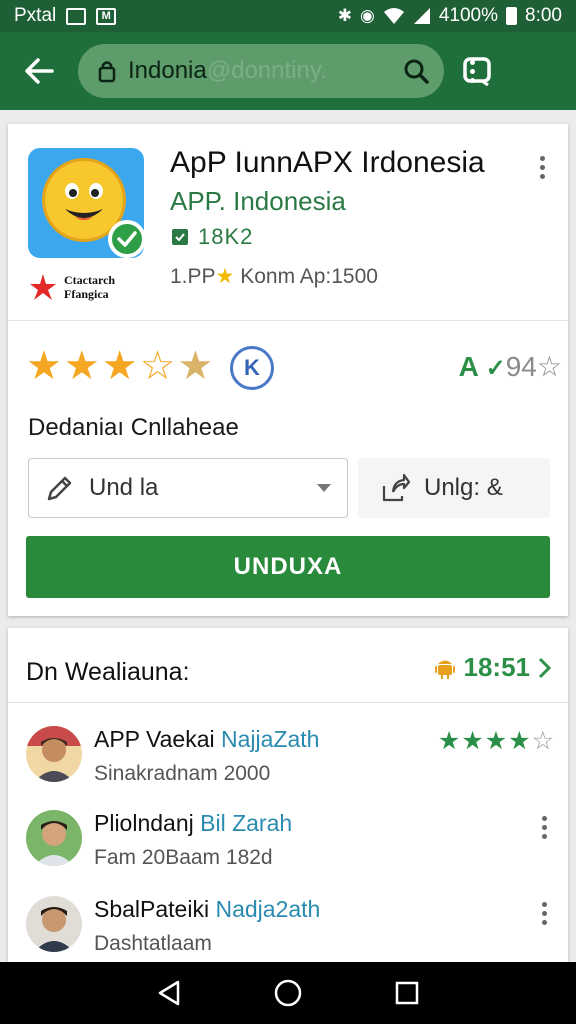 Image resolution: width=576 pixels, height=1024 pixels. What do you see at coordinates (106, 16) in the screenshot?
I see `mail-icon: M` at bounding box center [106, 16].